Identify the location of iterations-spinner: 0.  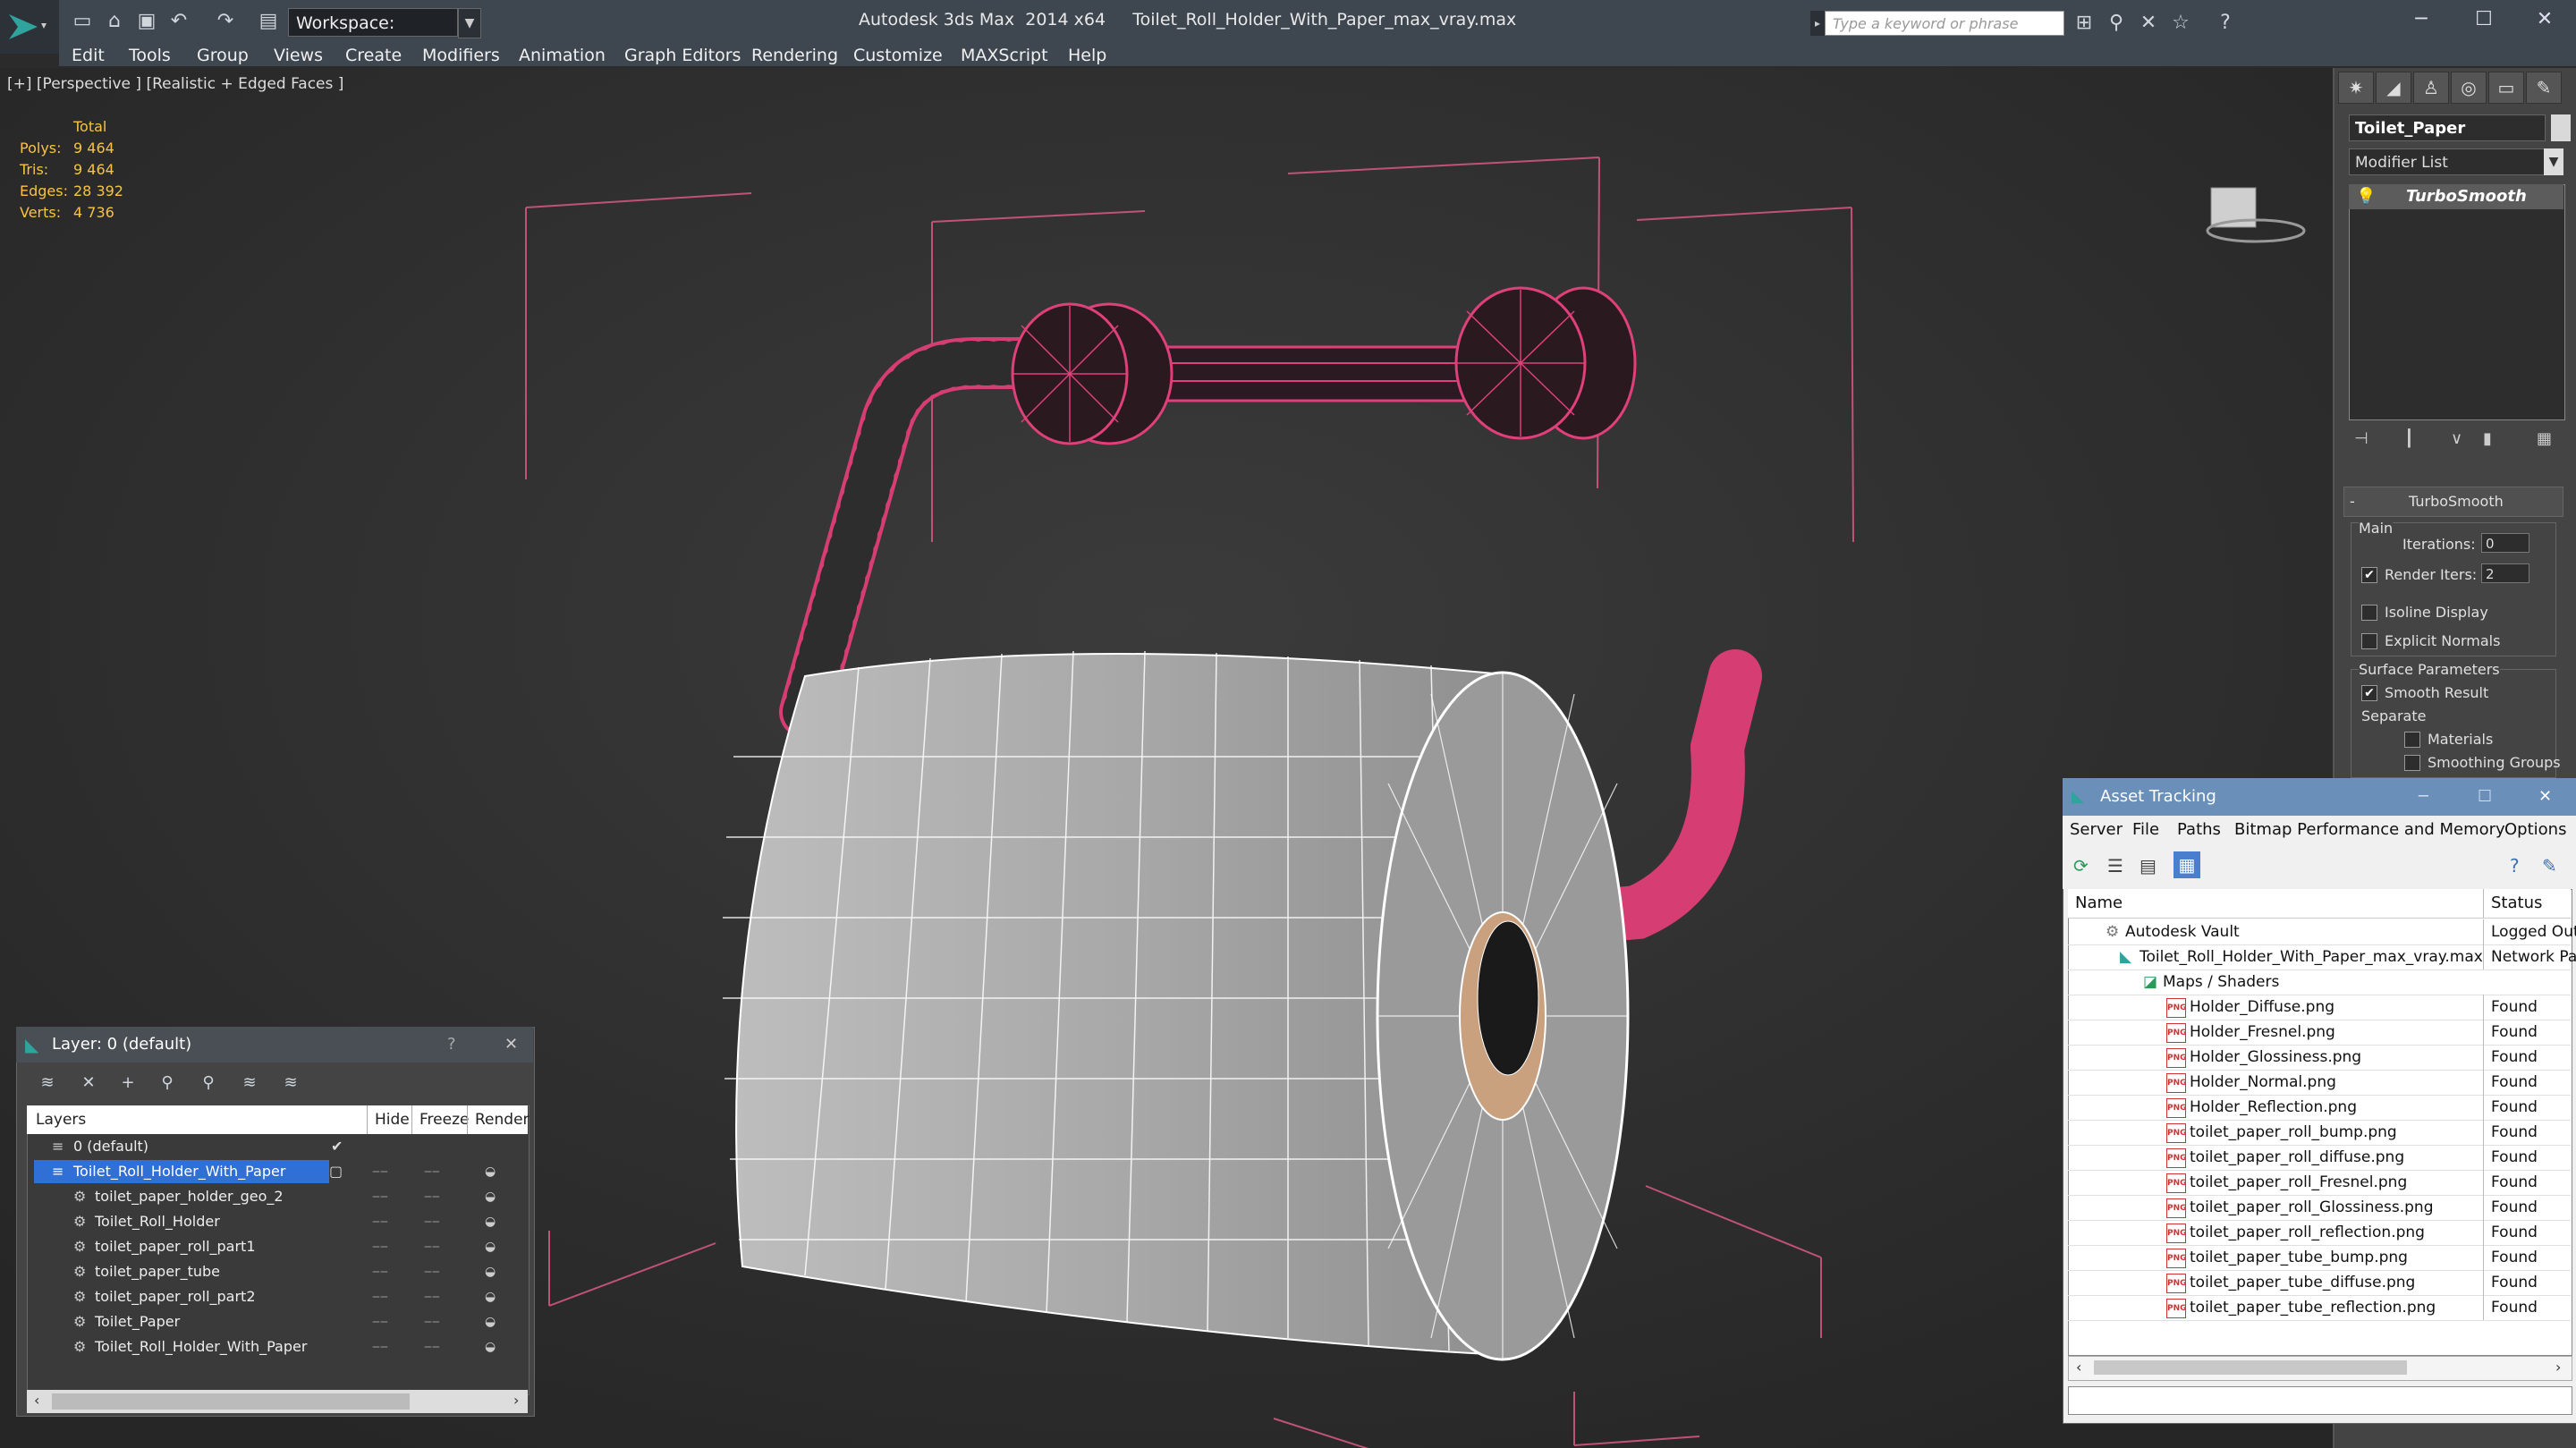
(2505, 543).